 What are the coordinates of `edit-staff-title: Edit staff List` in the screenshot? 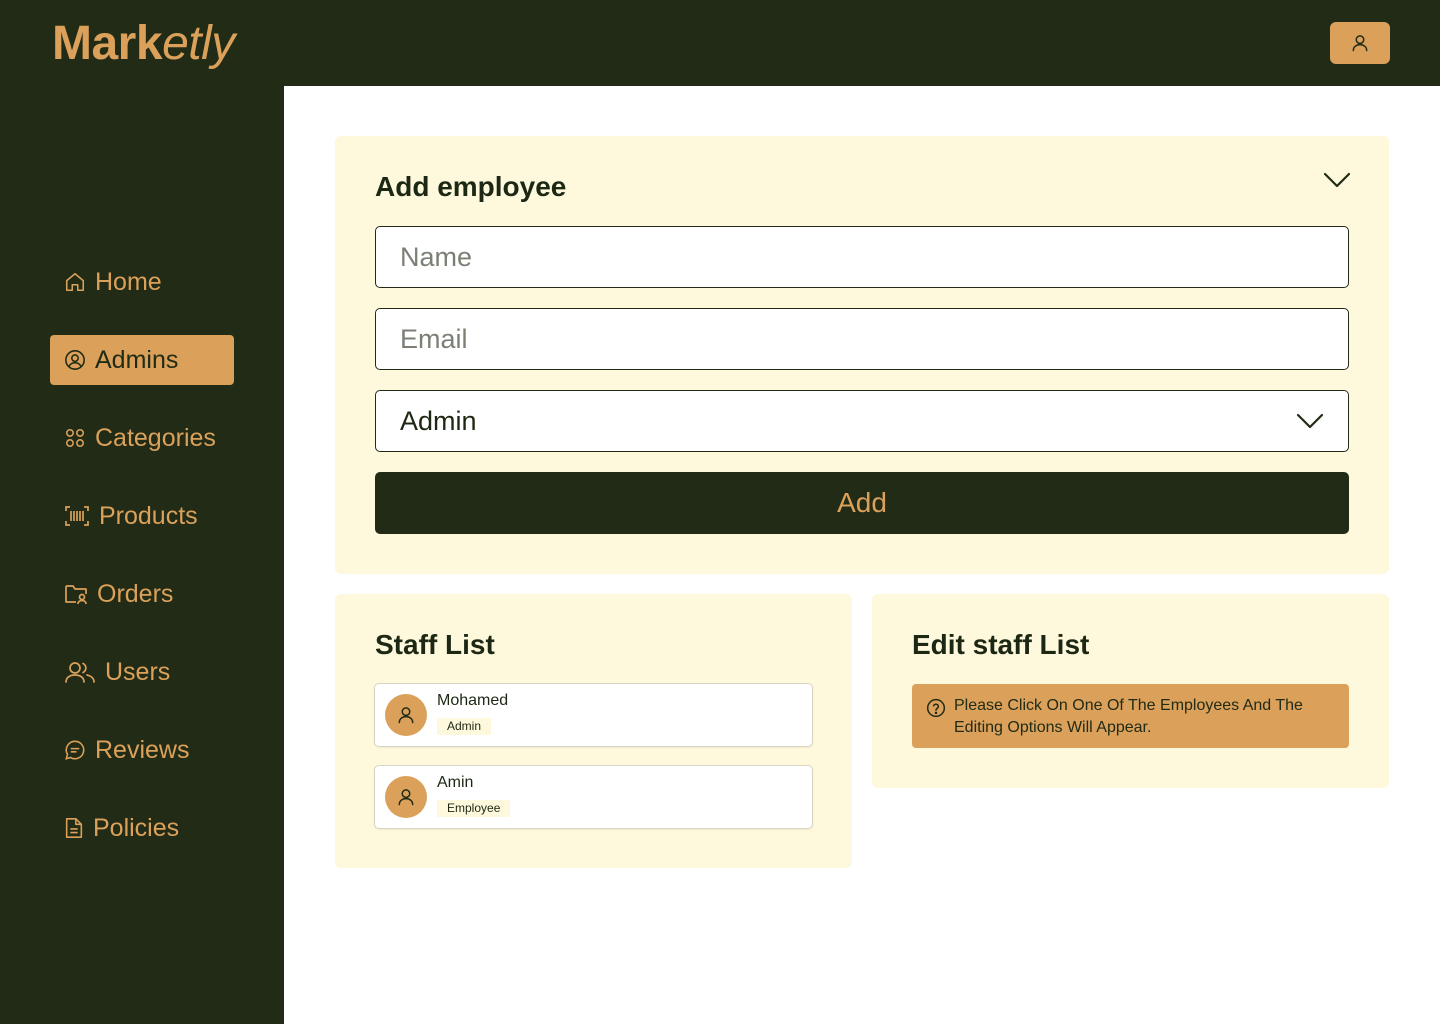 It's located at (1001, 644).